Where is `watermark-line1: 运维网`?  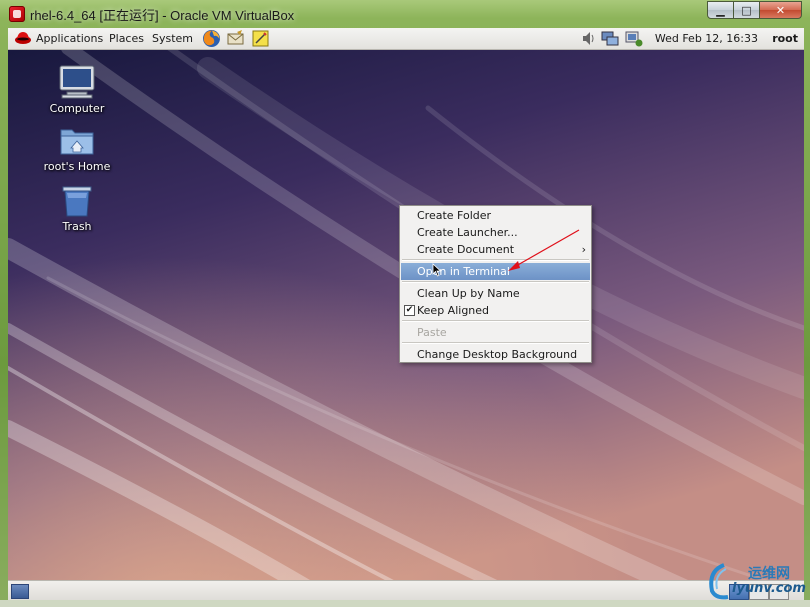
watermark-line1: 运维网 is located at coordinates (769, 574).